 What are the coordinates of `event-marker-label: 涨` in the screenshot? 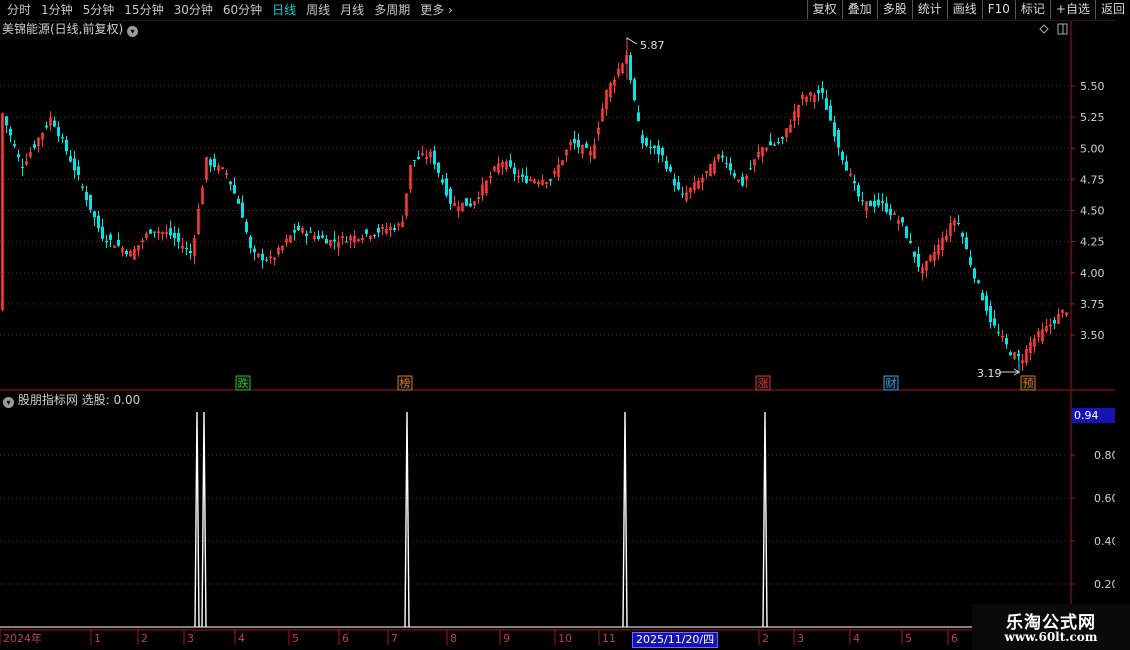 It's located at (763, 383).